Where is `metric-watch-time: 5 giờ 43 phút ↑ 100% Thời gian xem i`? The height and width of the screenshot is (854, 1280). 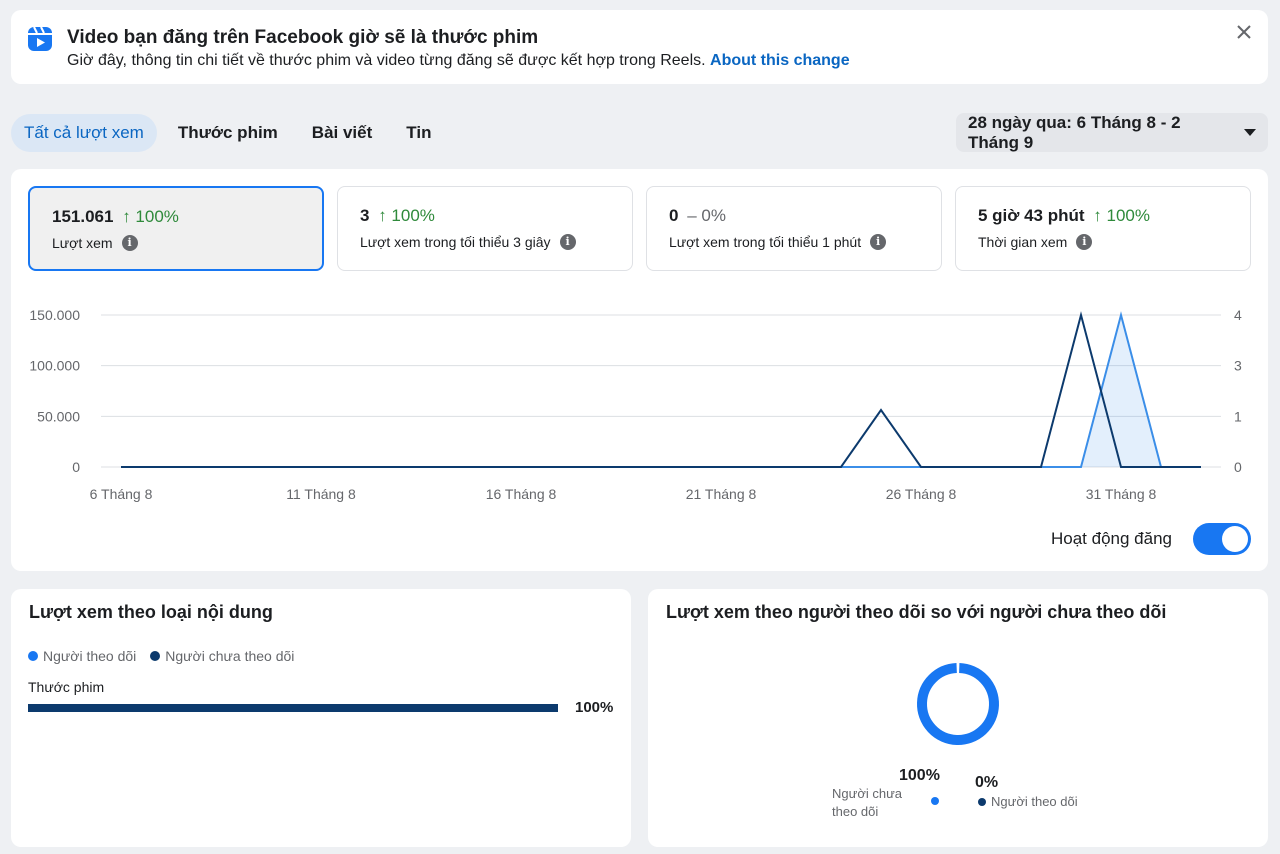 metric-watch-time: 5 giờ 43 phút ↑ 100% Thời gian xem i is located at coordinates (1103, 228).